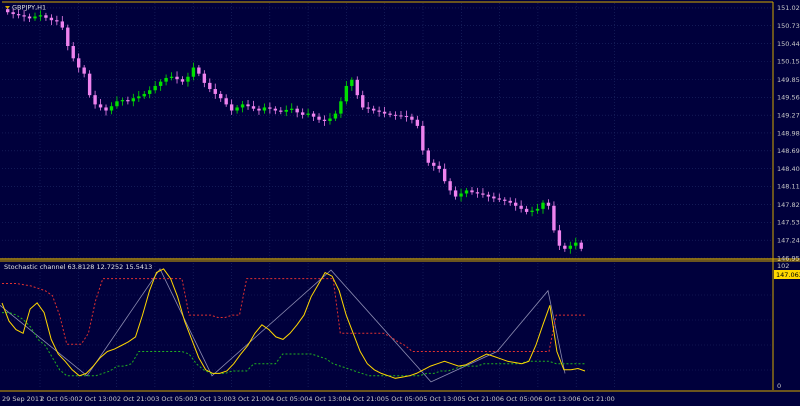 This screenshot has width=800, height=406. Describe the element at coordinates (788, 223) in the screenshot. I see `price-label: 147.530` at that location.